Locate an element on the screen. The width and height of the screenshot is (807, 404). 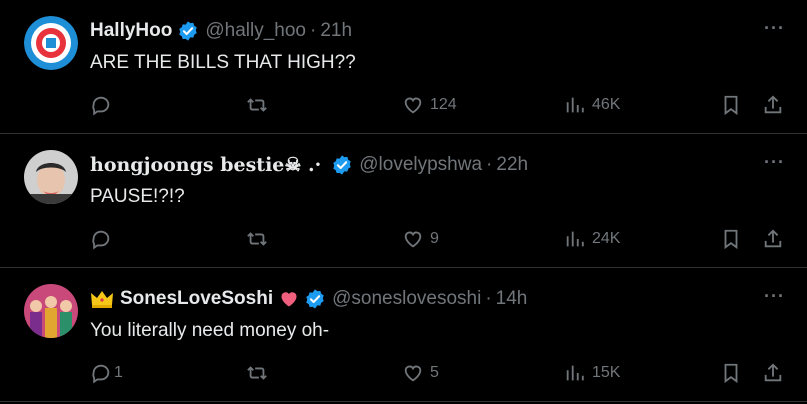
like-button: 9 is located at coordinates (420, 239).